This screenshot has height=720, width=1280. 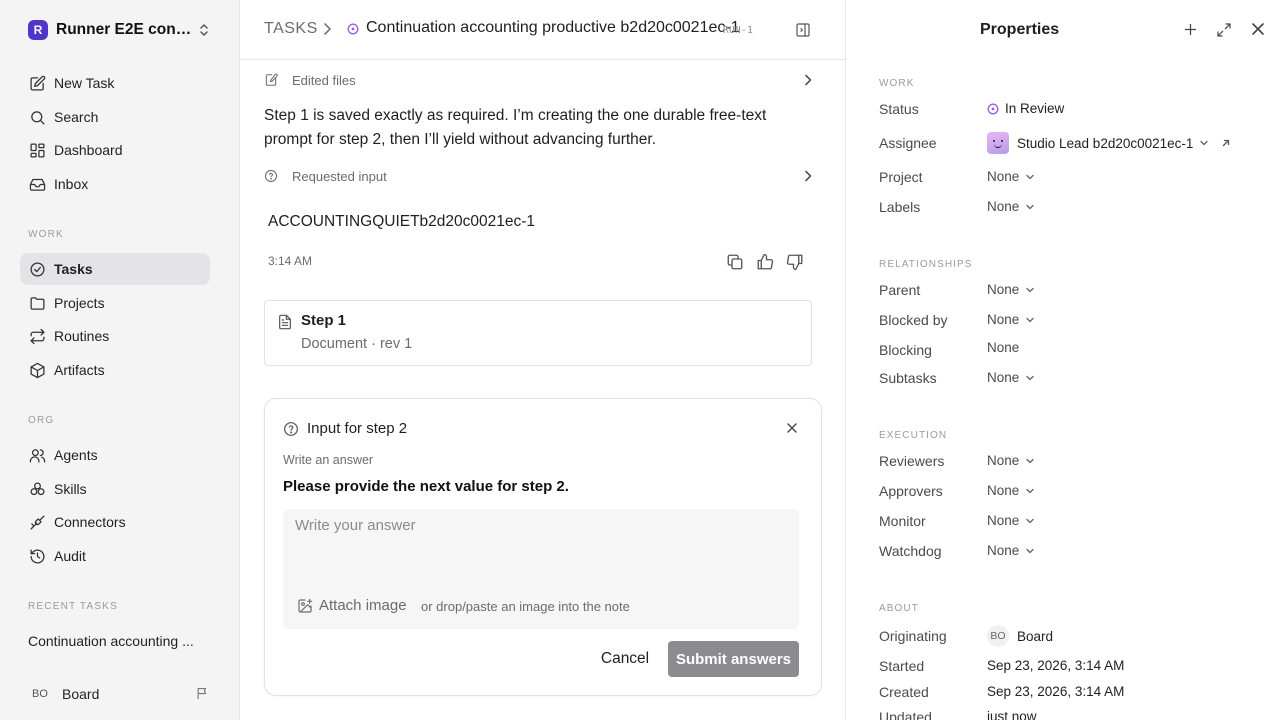 I want to click on parent-label: Parent, so click(x=900, y=290).